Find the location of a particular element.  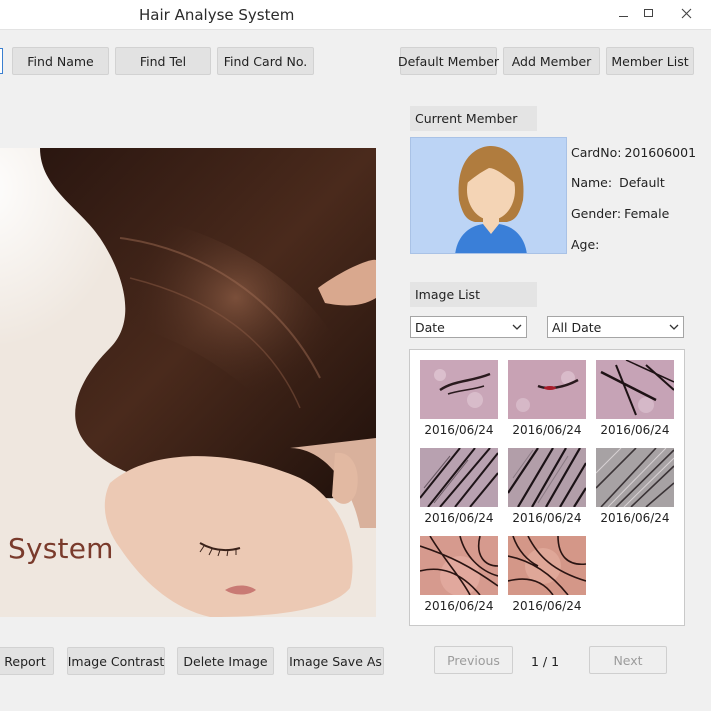

filter-range-select: All Date is located at coordinates (615, 327).